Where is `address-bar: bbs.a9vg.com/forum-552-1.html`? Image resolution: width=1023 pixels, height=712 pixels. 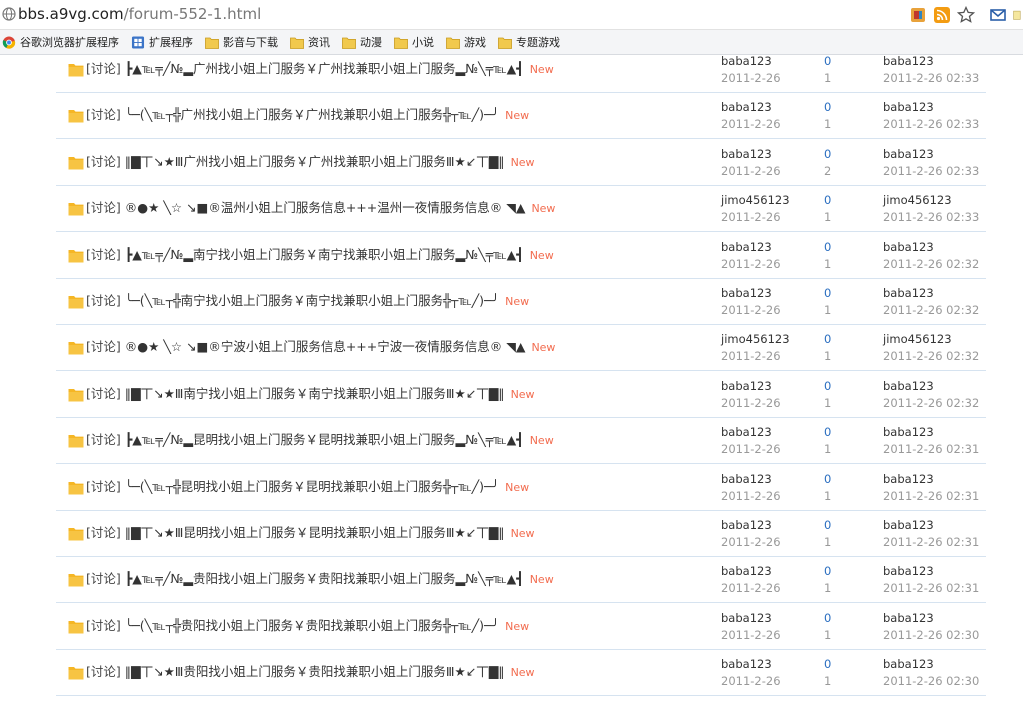
address-bar: bbs.a9vg.com/forum-552-1.html is located at coordinates (511, 15).